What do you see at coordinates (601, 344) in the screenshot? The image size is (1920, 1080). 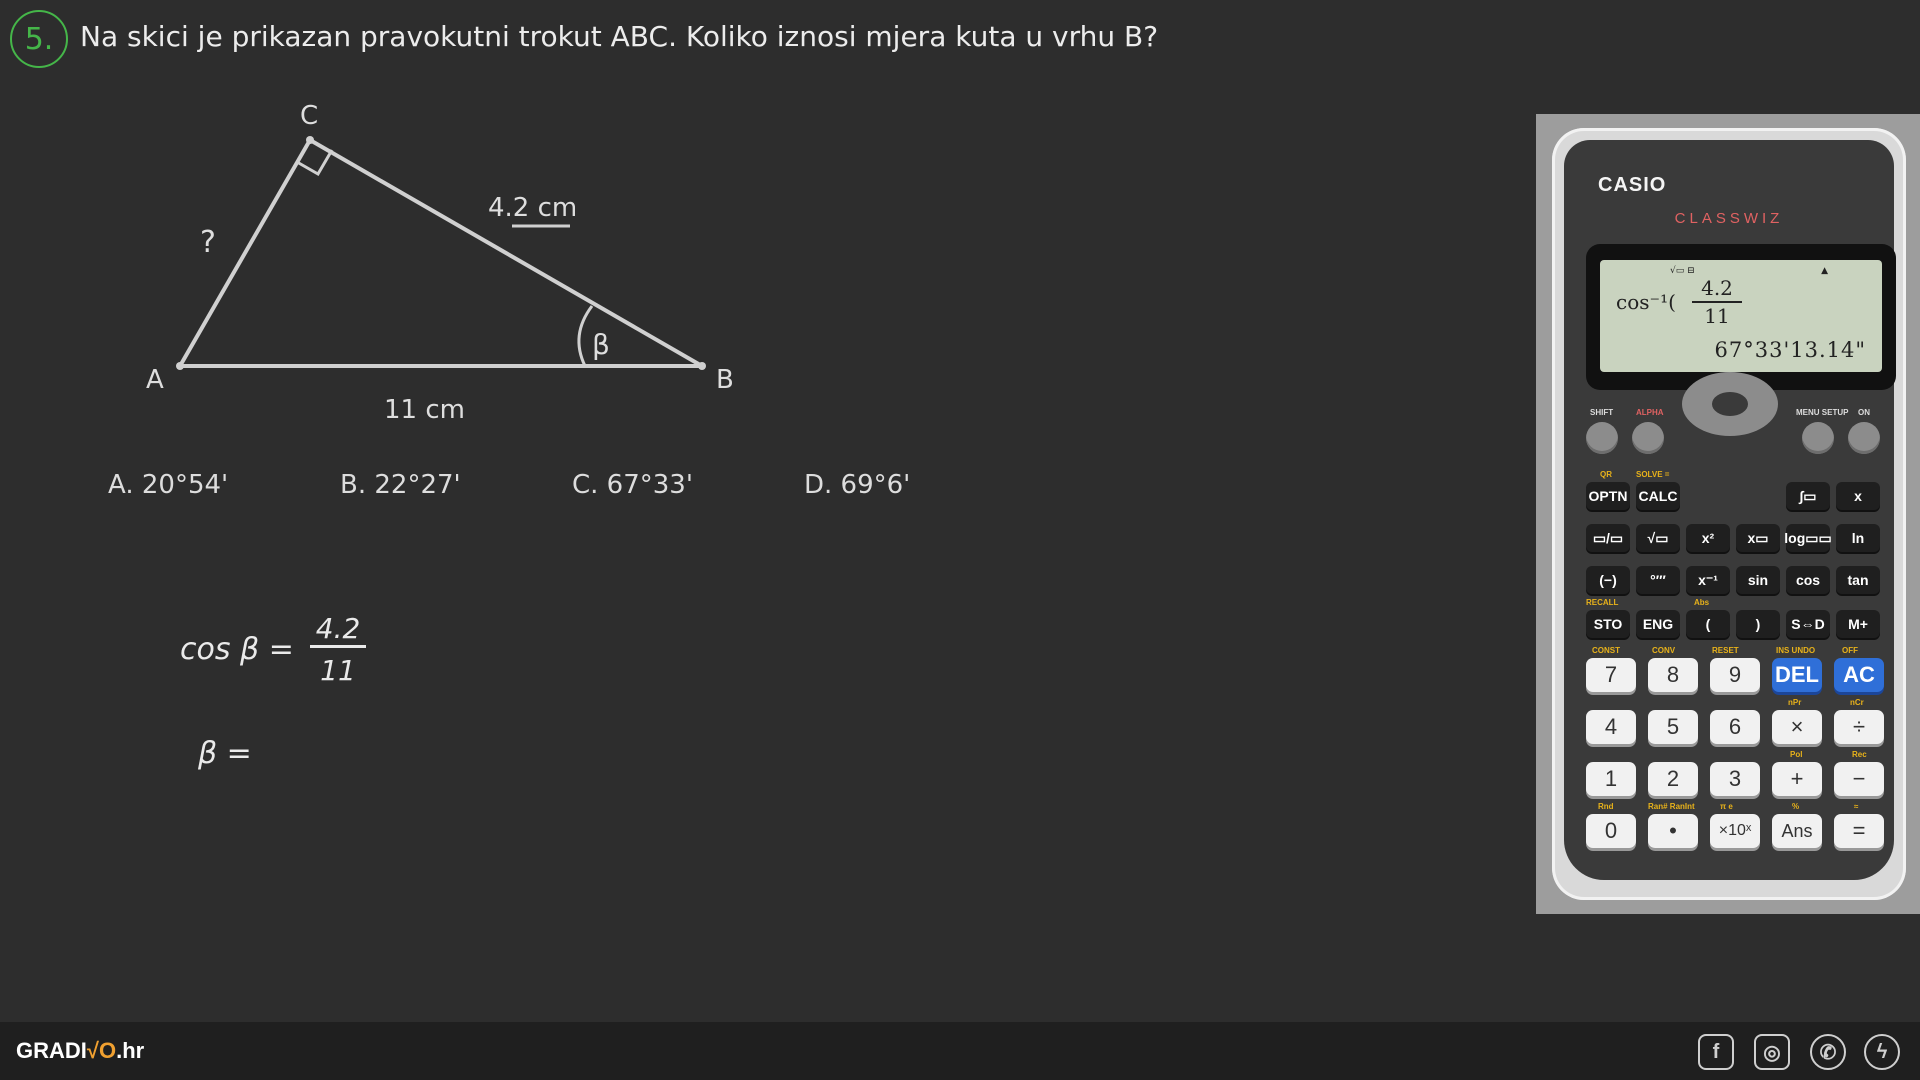 I see `angle-beta-label: β` at bounding box center [601, 344].